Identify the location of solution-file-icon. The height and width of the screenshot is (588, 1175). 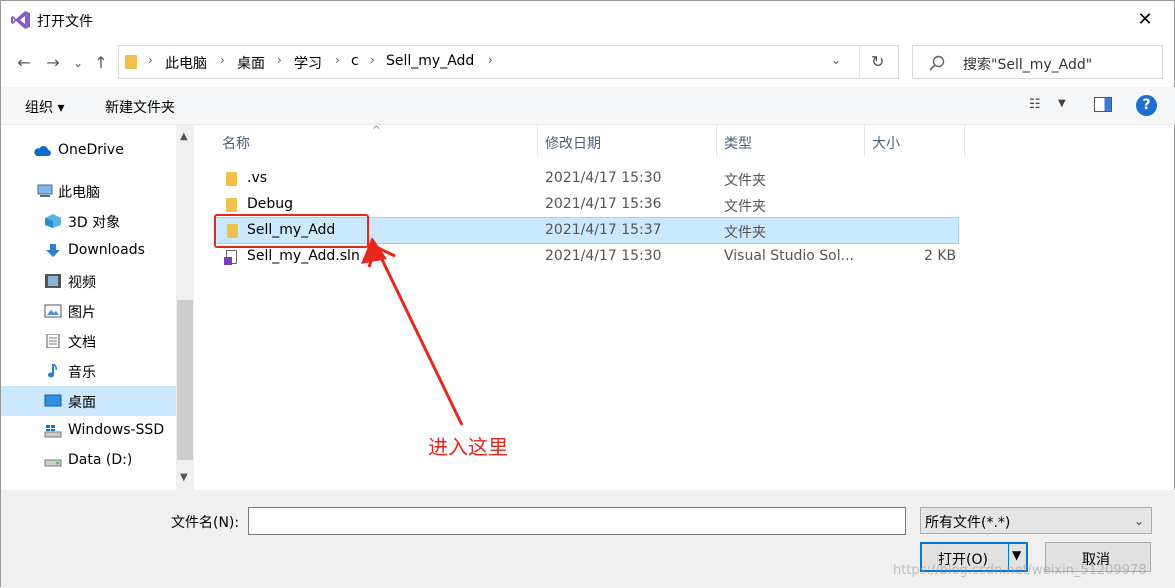
(230, 257).